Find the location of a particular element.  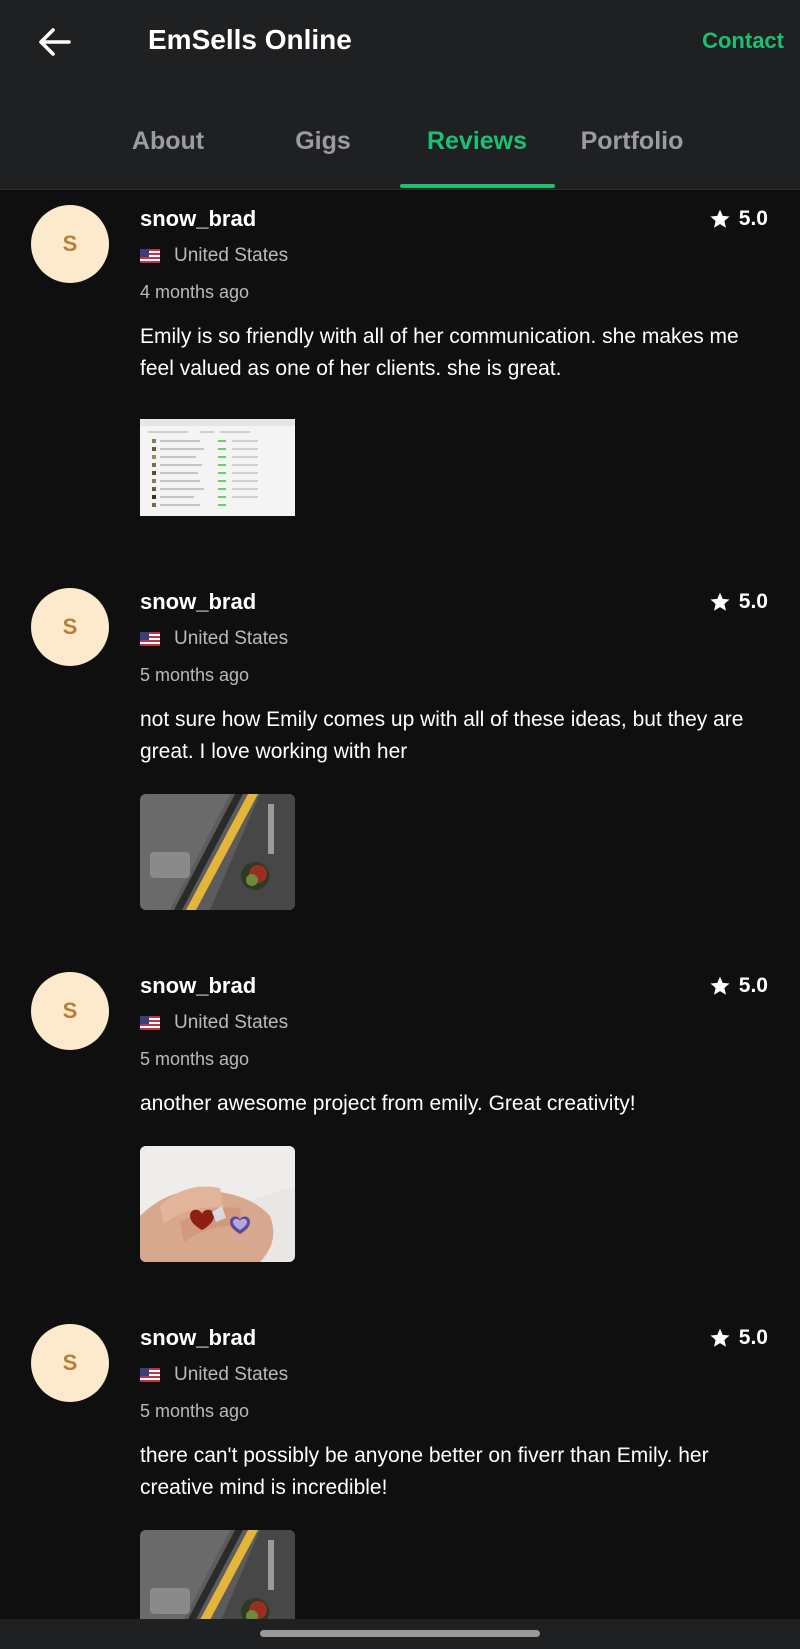

back-button is located at coordinates (54, 42).